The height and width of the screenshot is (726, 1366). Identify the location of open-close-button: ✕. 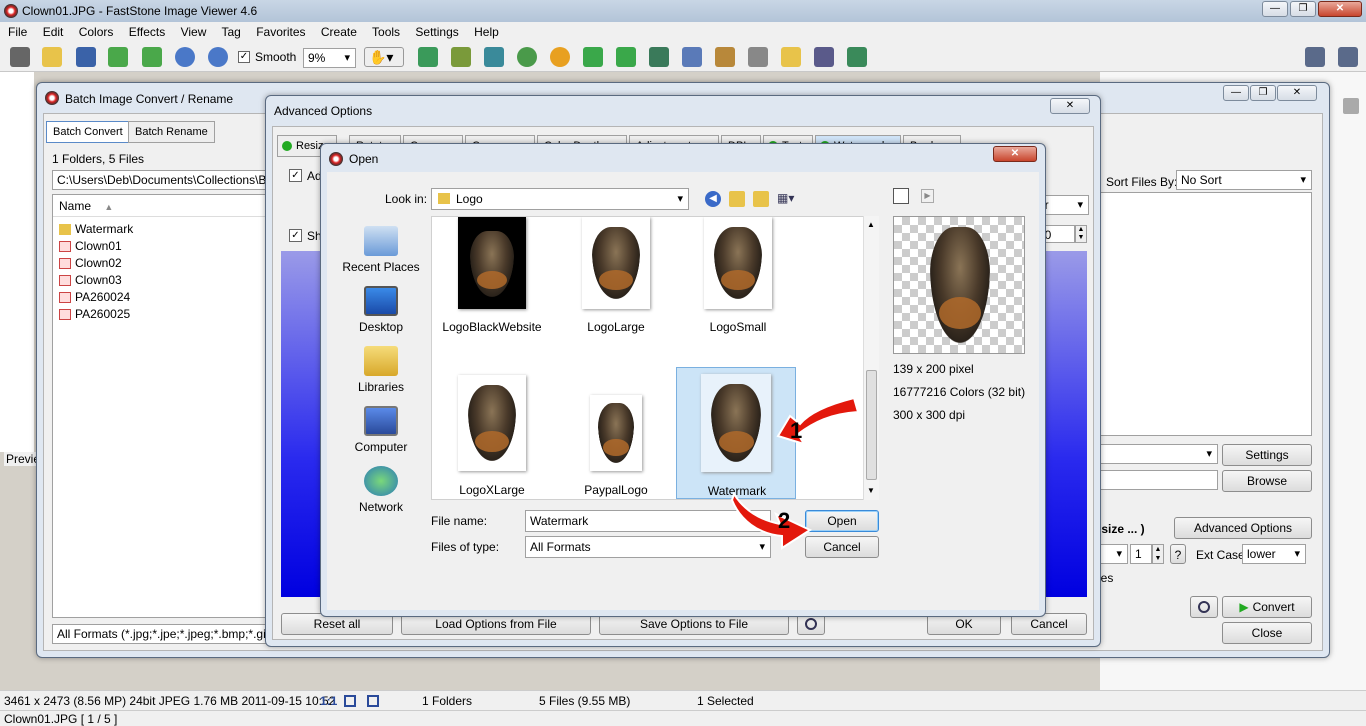
(1015, 154).